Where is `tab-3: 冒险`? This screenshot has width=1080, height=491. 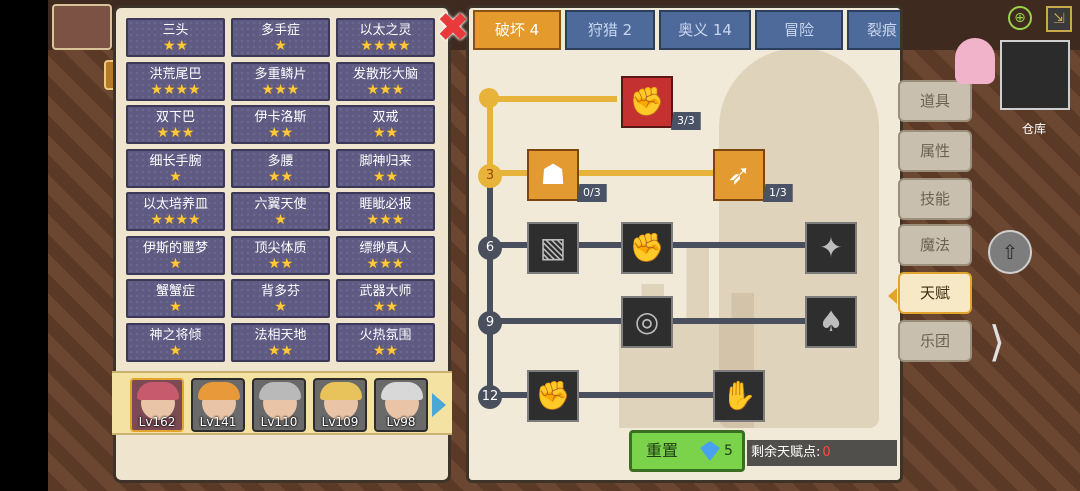
tab-3: 冒险 is located at coordinates (799, 30).